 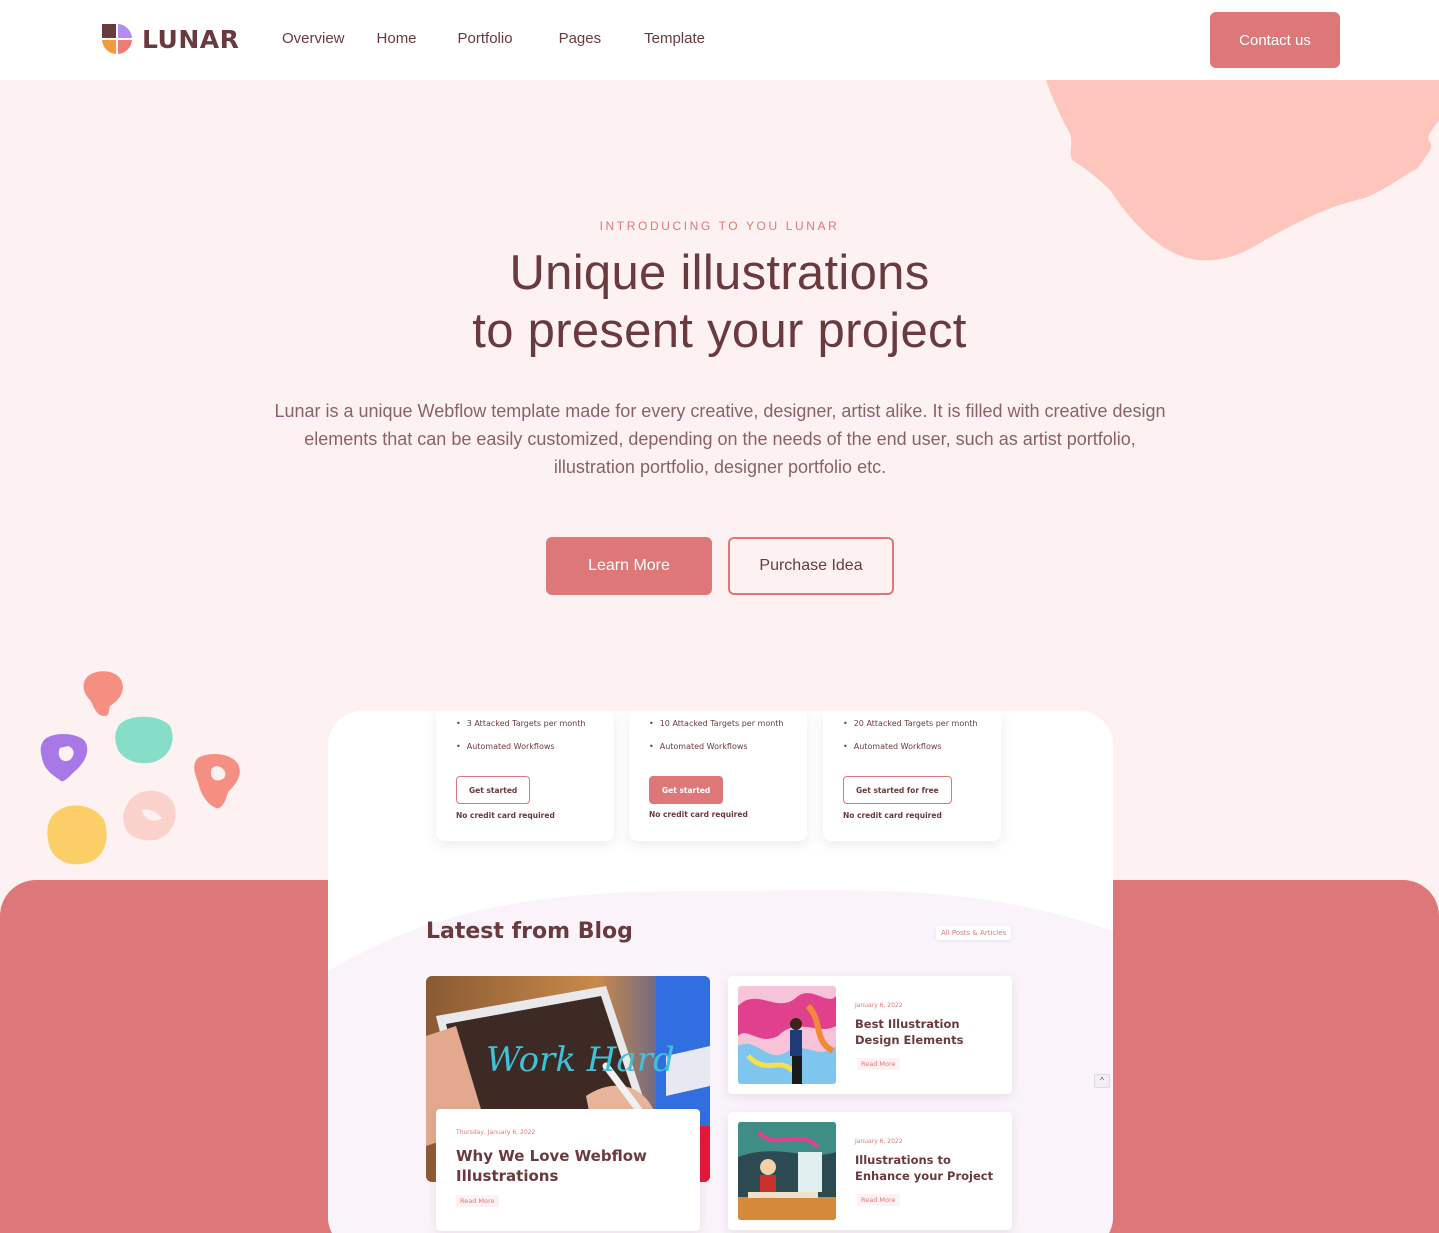 What do you see at coordinates (909, 1032) in the screenshot?
I see `post-title: Best Illustration Design Elements` at bounding box center [909, 1032].